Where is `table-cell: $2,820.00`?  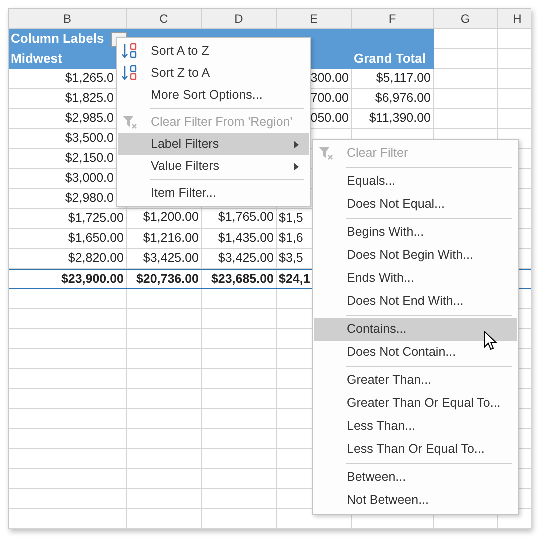
table-cell: $2,820.00 is located at coordinates (68, 259).